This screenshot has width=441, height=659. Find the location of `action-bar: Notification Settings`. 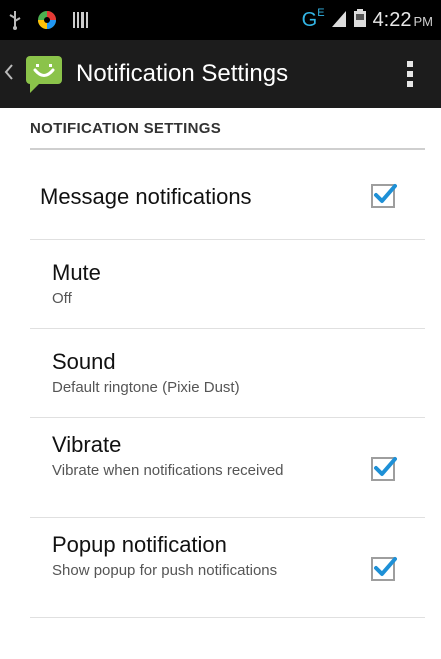

action-bar: Notification Settings is located at coordinates (220, 74).